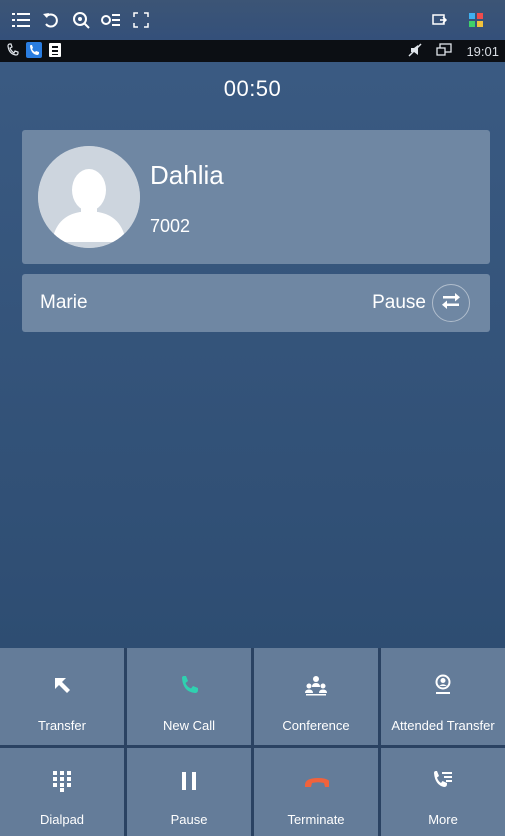  Describe the element at coordinates (51, 20) in the screenshot. I see `rotate-icon` at that location.